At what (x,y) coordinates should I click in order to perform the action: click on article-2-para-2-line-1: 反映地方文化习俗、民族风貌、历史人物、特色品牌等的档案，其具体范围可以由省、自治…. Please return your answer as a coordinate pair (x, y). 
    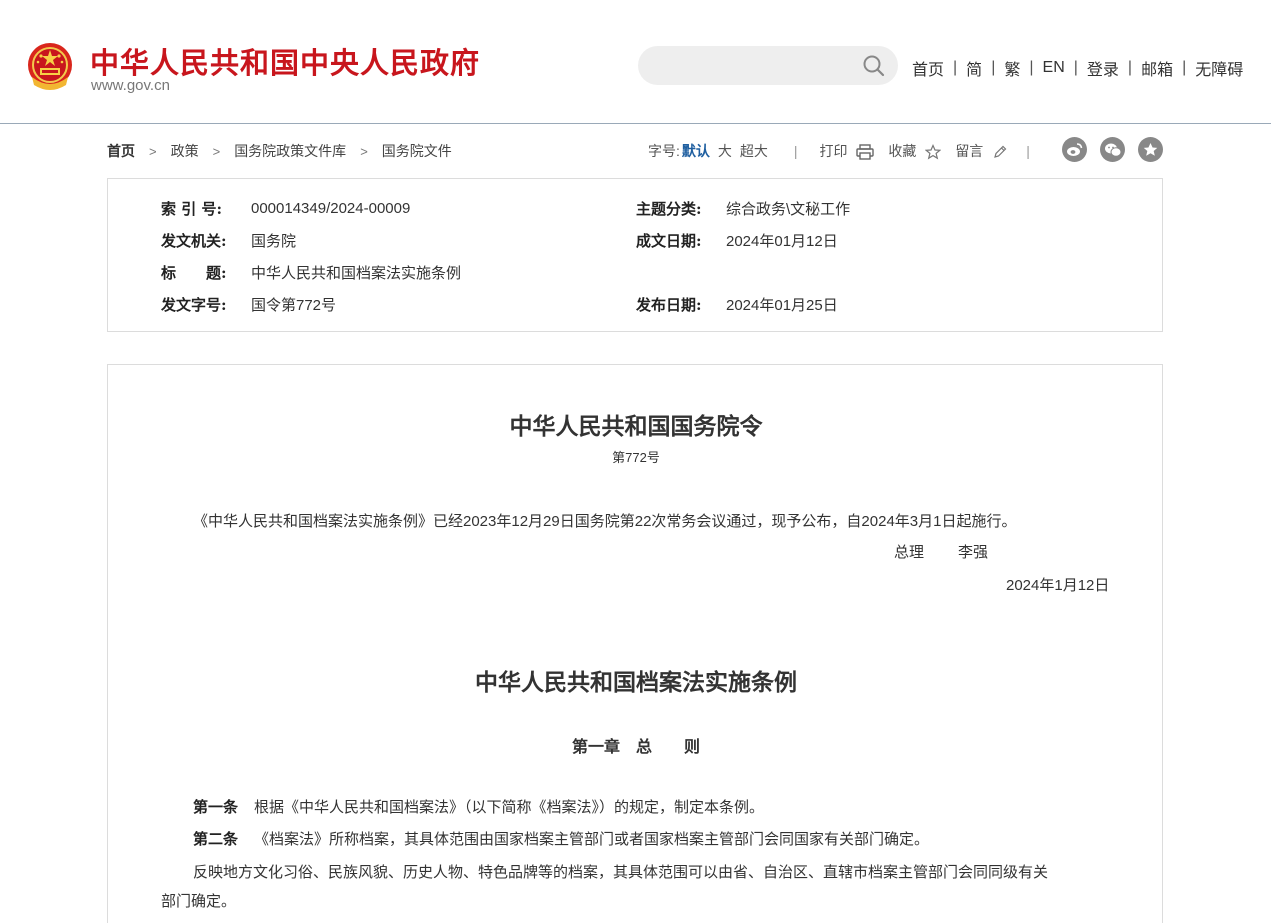
    Looking at the image, I should click on (621, 872).